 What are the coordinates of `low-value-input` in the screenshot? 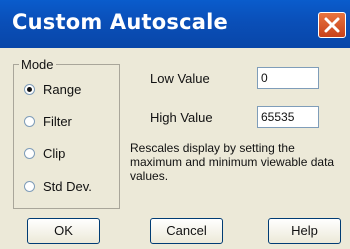 It's located at (288, 78).